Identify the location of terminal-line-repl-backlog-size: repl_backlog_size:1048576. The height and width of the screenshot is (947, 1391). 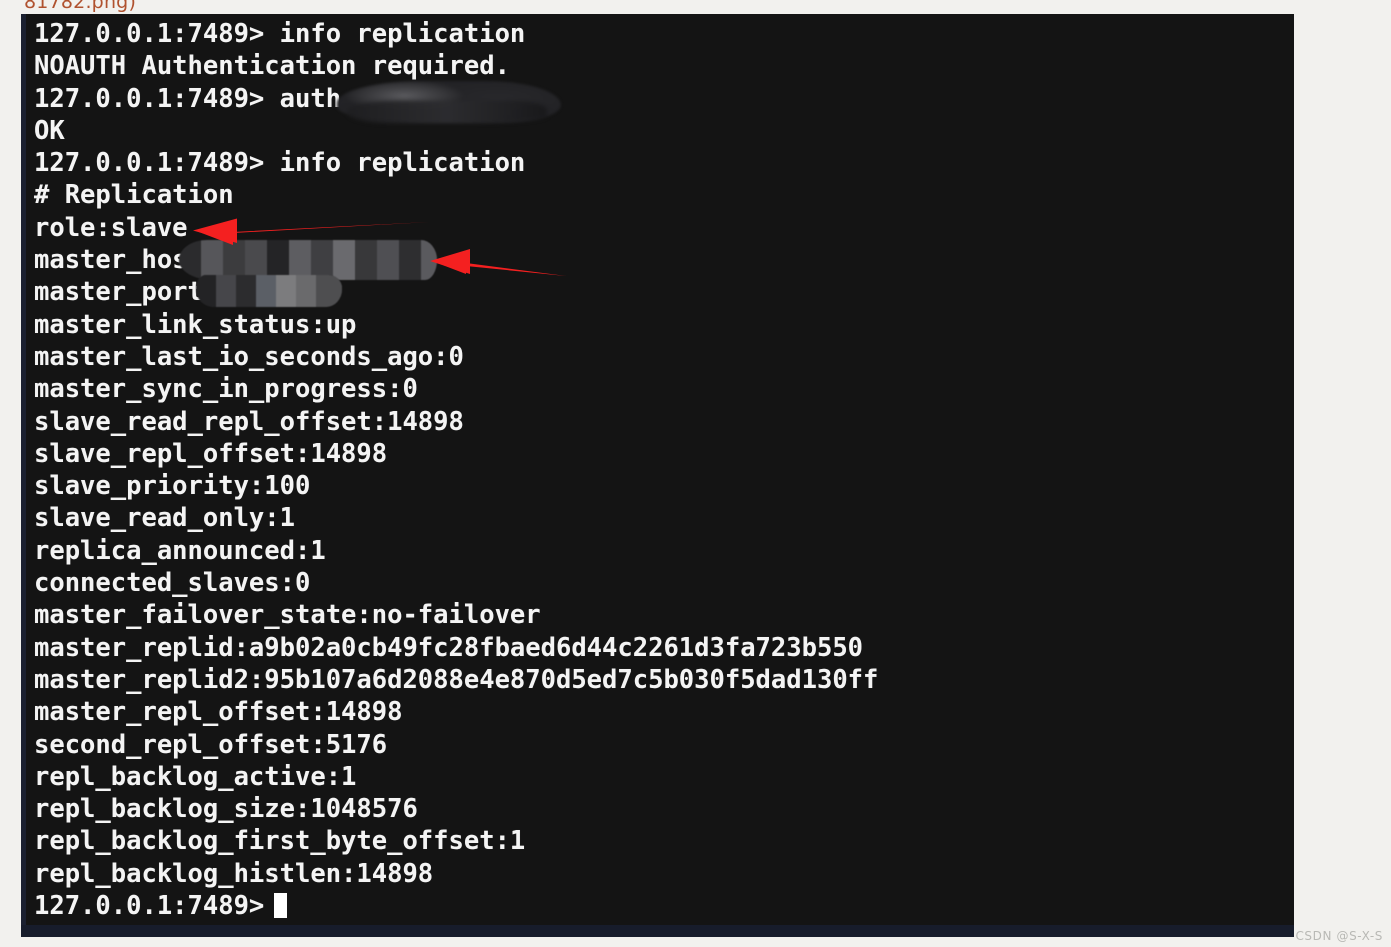
(226, 809).